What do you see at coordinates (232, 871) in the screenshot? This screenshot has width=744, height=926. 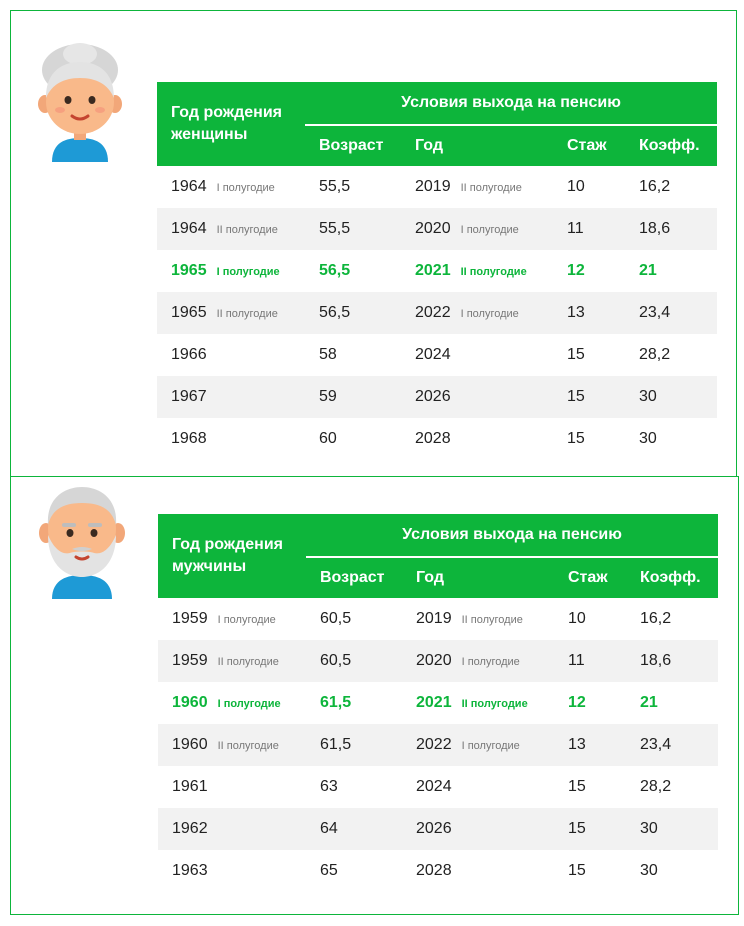 I see `birth-year-cell: 1963` at bounding box center [232, 871].